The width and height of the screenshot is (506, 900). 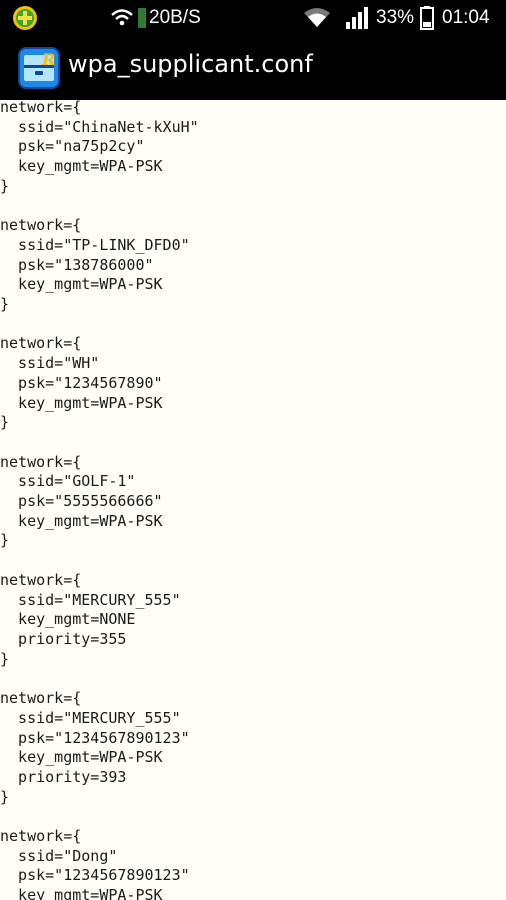 What do you see at coordinates (253, 18) in the screenshot?
I see `status-bar: 20B/S 33% 01:04` at bounding box center [253, 18].